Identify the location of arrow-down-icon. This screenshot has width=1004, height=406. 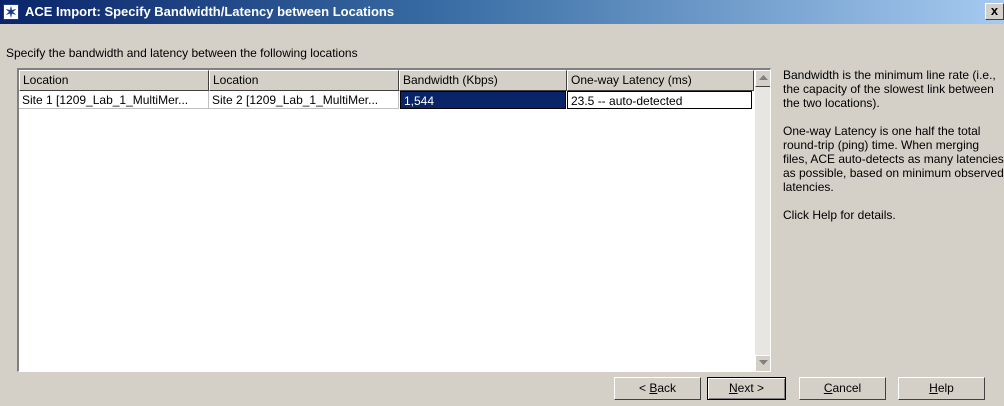
(763, 362).